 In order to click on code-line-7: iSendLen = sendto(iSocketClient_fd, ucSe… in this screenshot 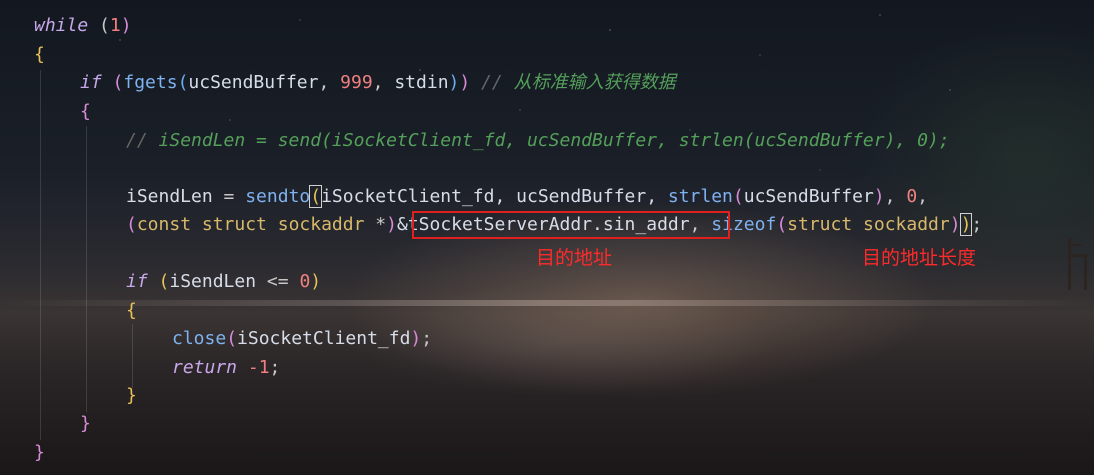, I will do `click(527, 197)`.